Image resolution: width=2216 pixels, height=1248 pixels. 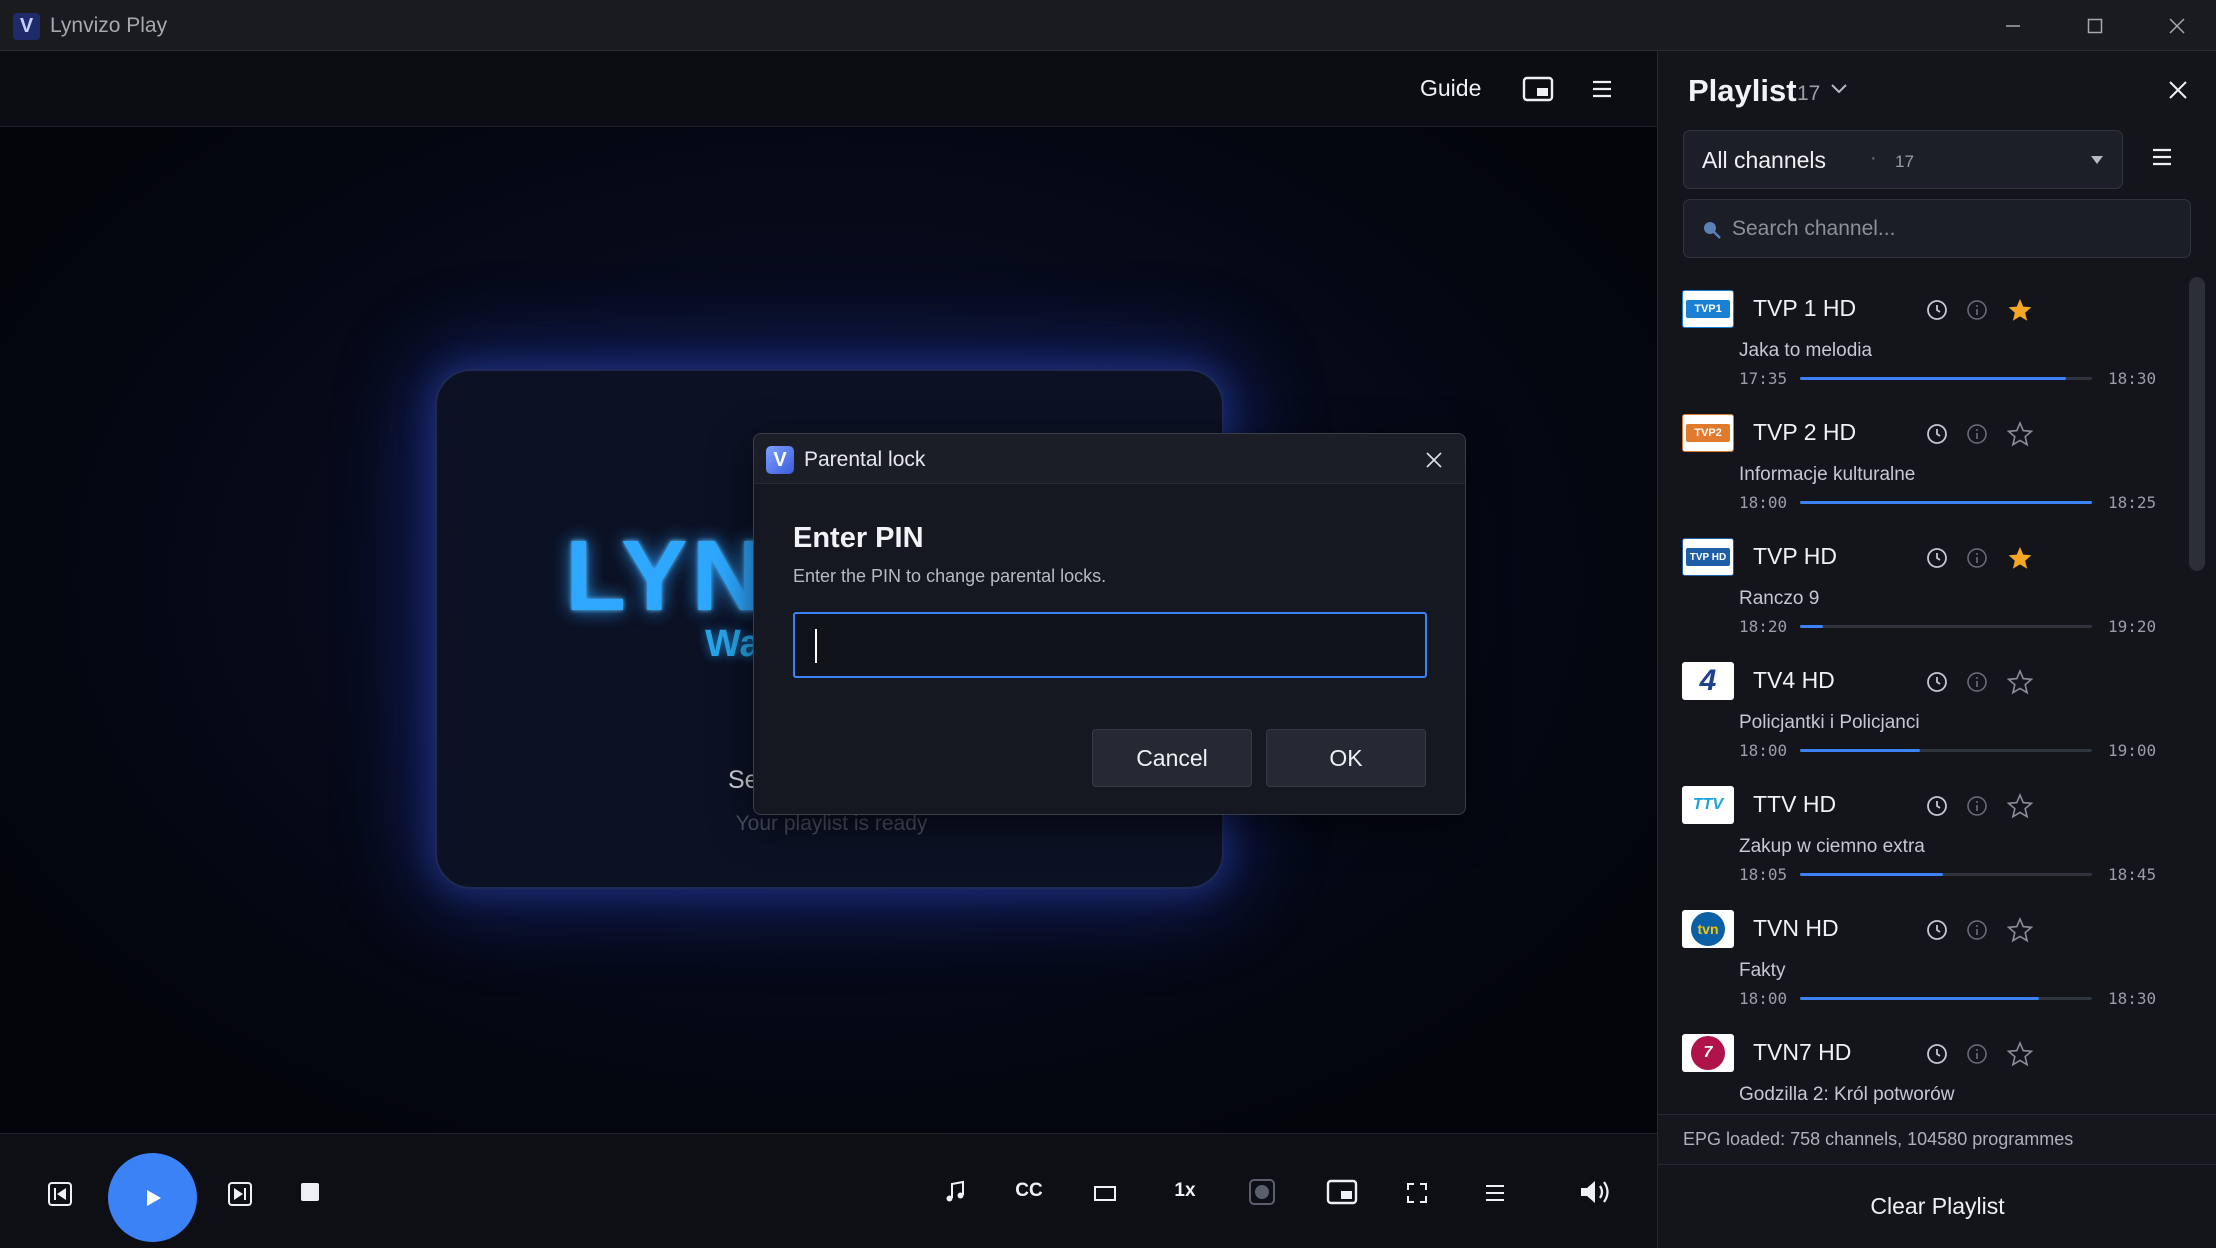 I want to click on aspect-ratio-button, so click(x=1105, y=1193).